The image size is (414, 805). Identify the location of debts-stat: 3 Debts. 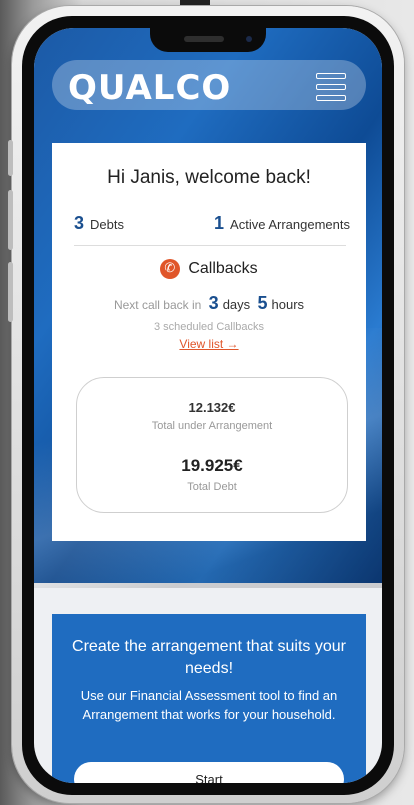
(99, 223).